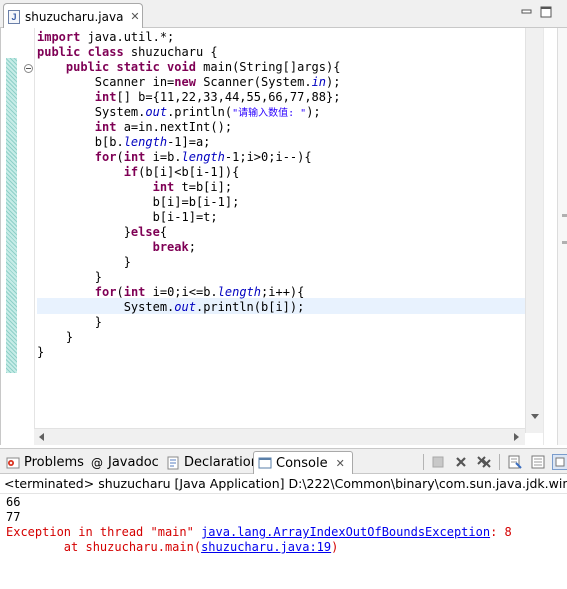 This screenshot has width=567, height=589. I want to click on terminate-icon, so click(438, 462).